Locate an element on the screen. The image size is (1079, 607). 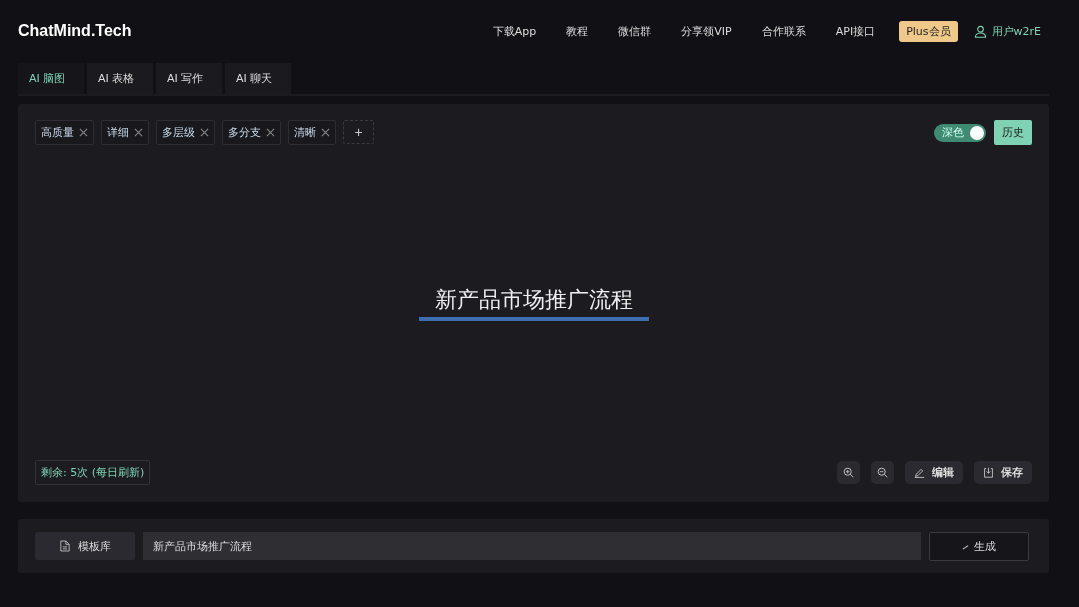
history-button: 历史 is located at coordinates (1013, 132).